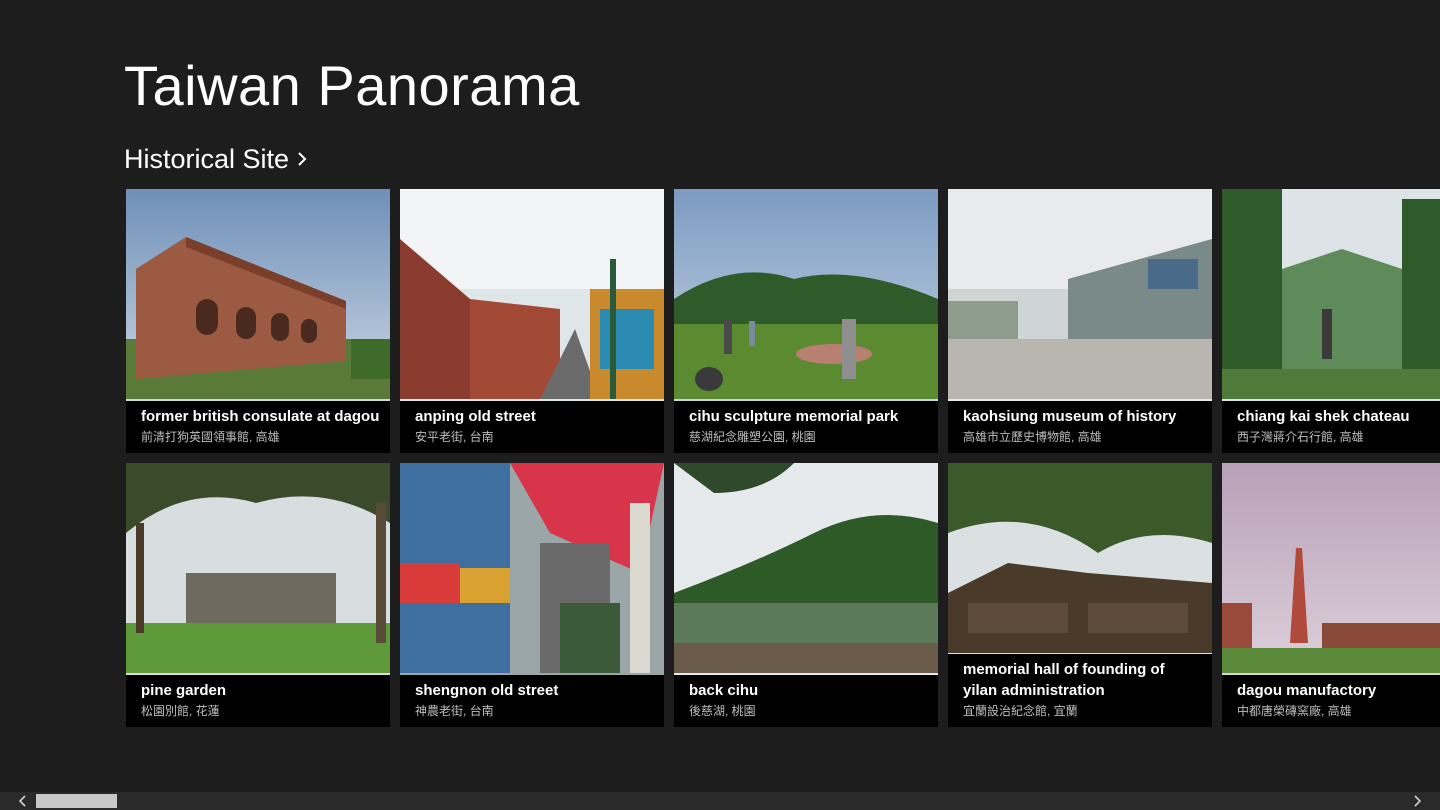 The image size is (1440, 810). I want to click on tile-subtitle: 安平老街, 台南, so click(454, 437).